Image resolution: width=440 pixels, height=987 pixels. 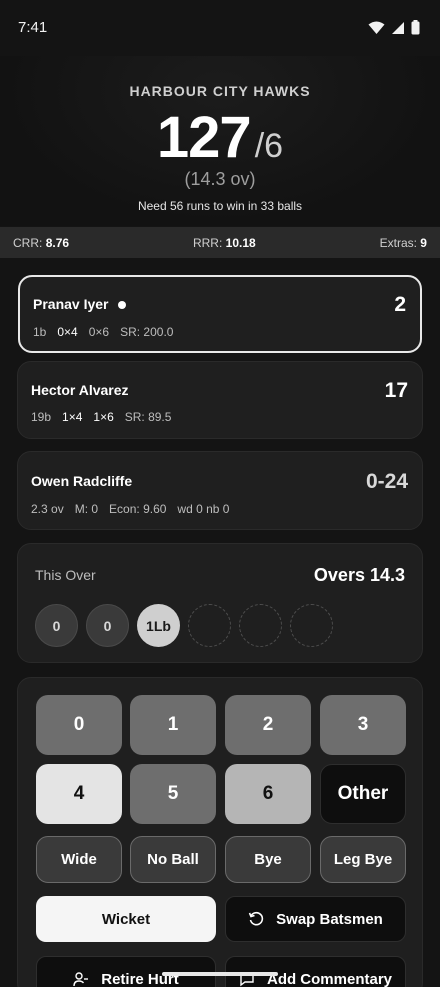 I want to click on bowler-overs: 2.3 ov, so click(x=47, y=509).